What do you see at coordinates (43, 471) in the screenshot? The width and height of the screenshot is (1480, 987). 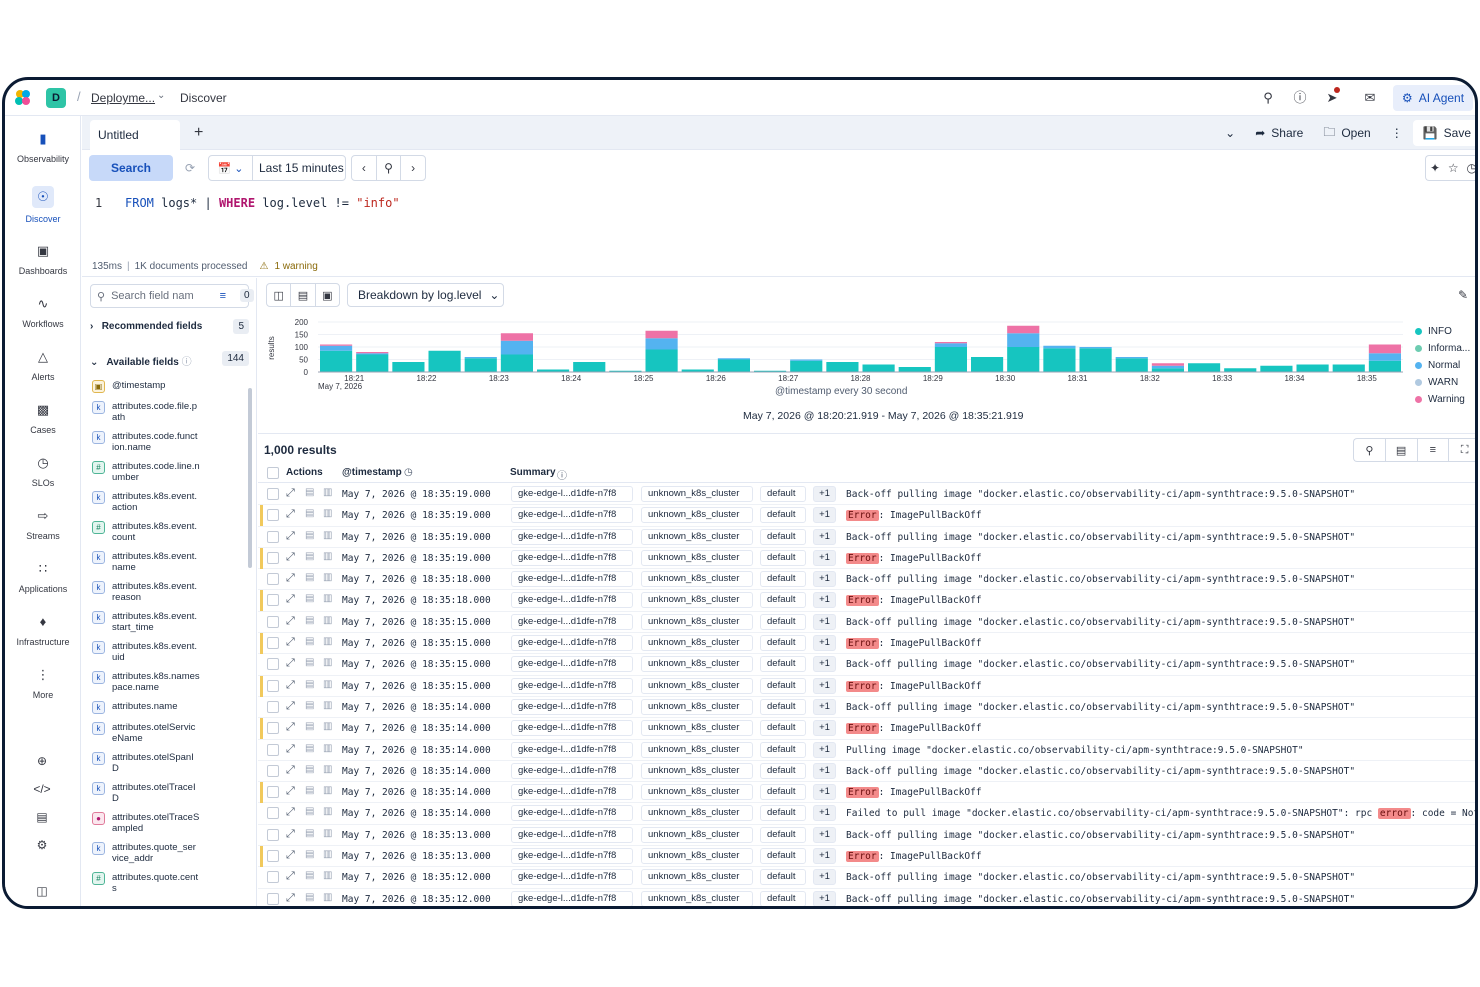 I see `nav-slos: ◷ SLOs` at bounding box center [43, 471].